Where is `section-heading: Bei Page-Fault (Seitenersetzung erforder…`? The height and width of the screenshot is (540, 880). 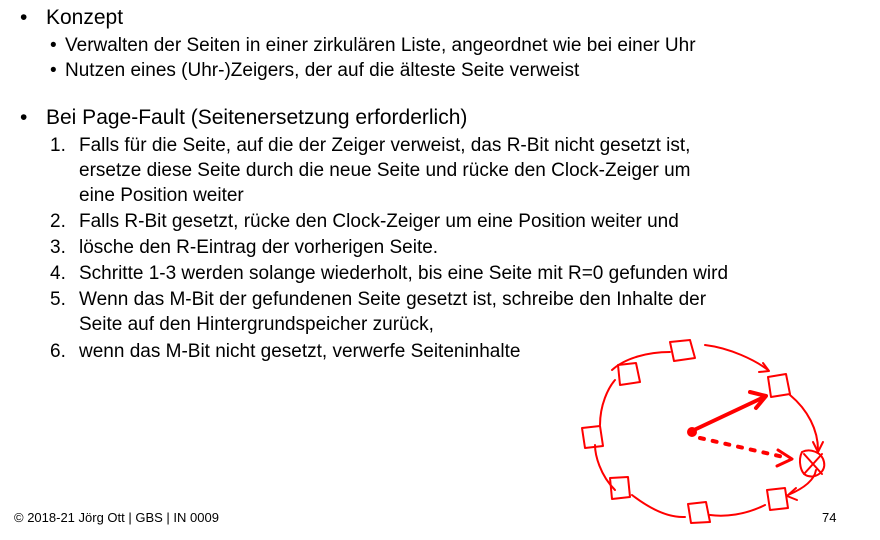 section-heading: Bei Page-Fault (Seitenersetzung erforder… is located at coordinates (257, 117).